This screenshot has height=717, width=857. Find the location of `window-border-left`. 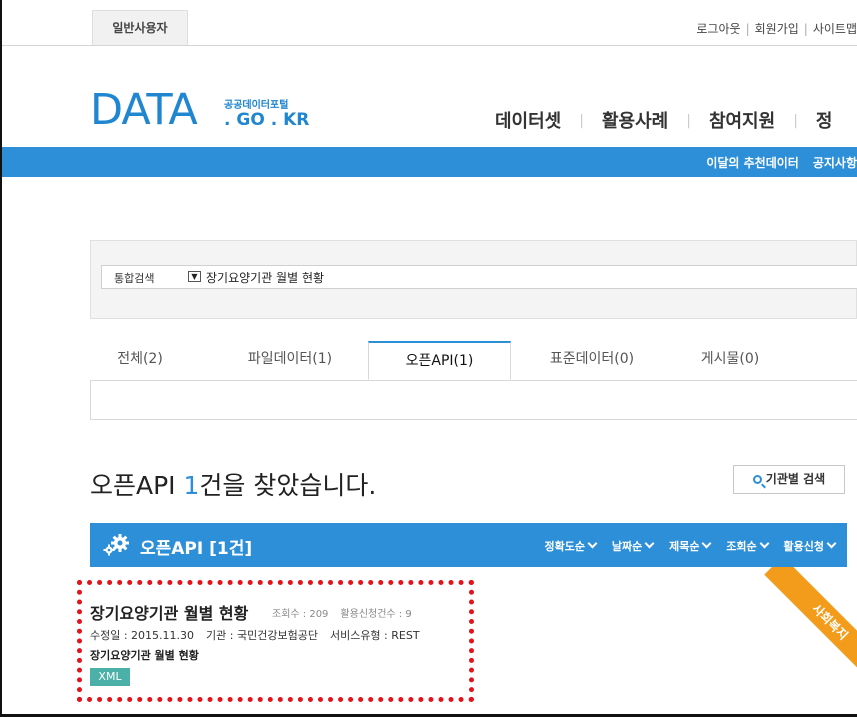

window-border-left is located at coordinates (1, 358).